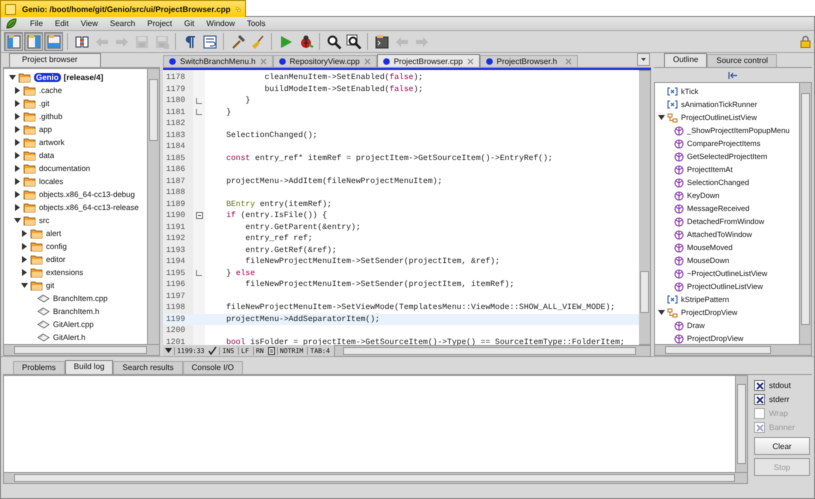 The height and width of the screenshot is (499, 815). I want to click on code-line: entry.GetParent(&entry);, so click(302, 227).